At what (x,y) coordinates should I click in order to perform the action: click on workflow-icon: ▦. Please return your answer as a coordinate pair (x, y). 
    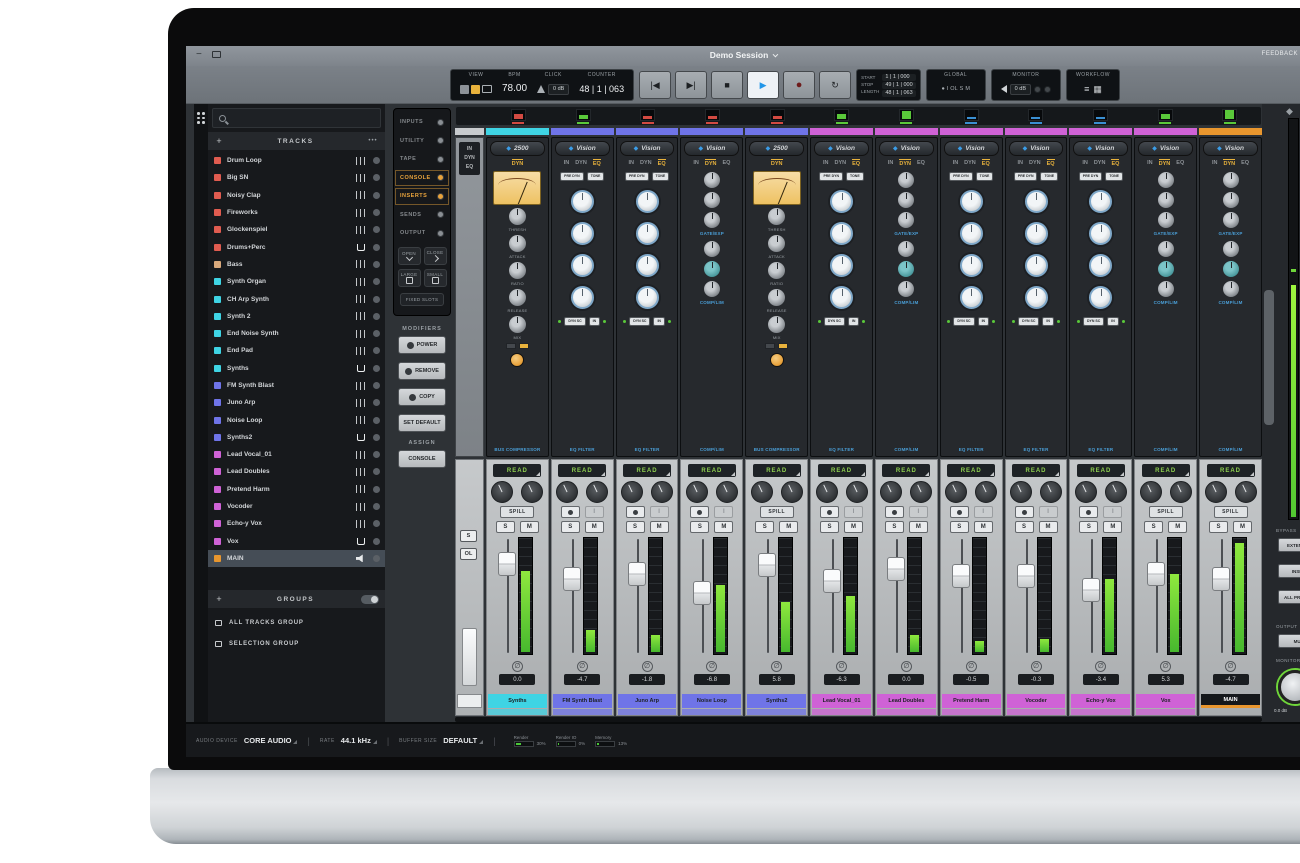
    Looking at the image, I should click on (1097, 89).